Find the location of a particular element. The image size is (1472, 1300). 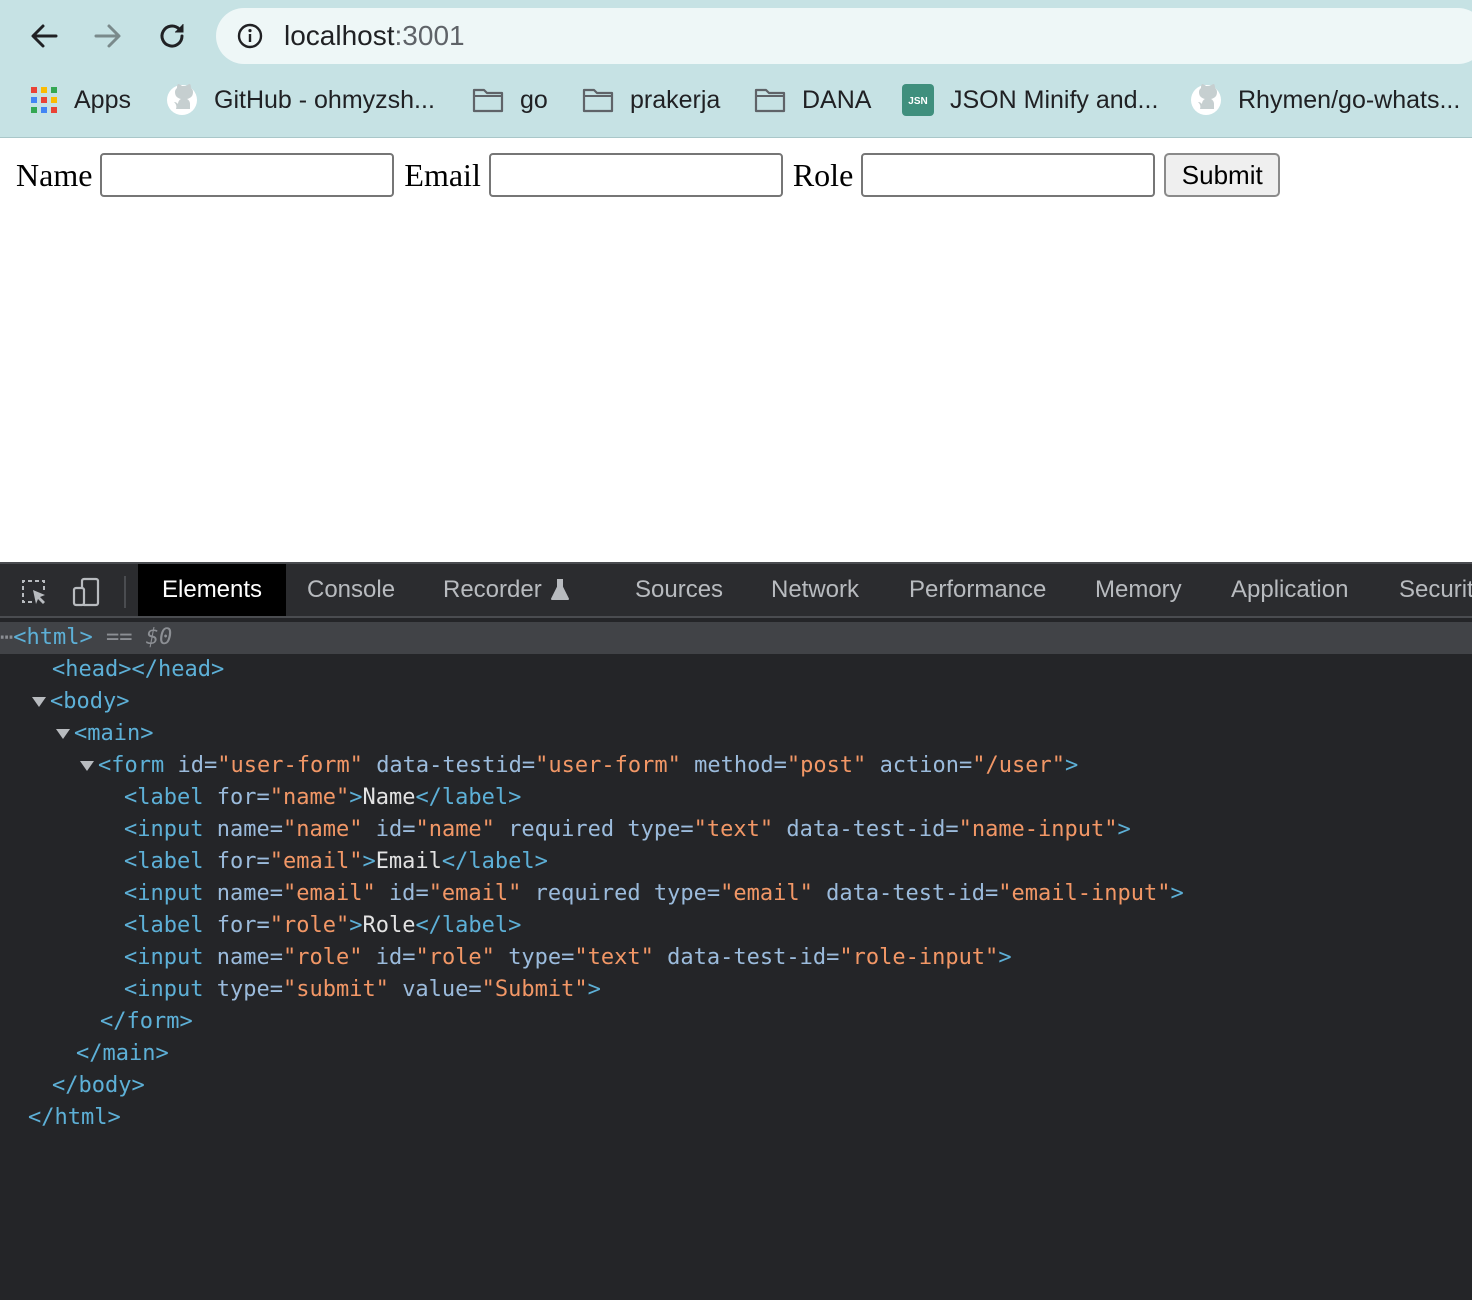

attr-name: method is located at coordinates (734, 765).